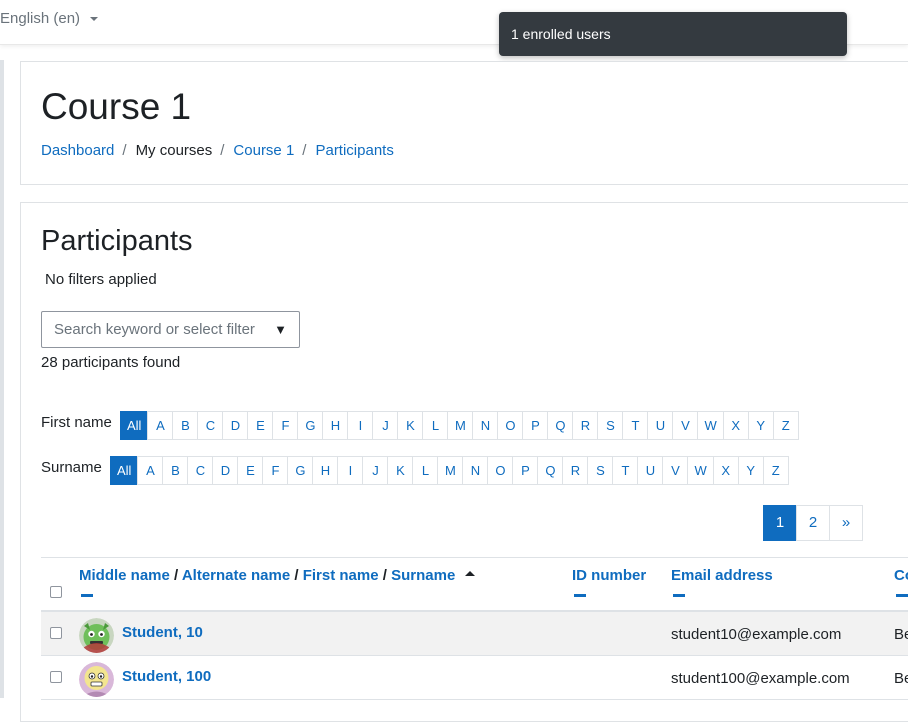  Describe the element at coordinates (785, 425) in the screenshot. I see `firstname-initial-z: Z` at that location.